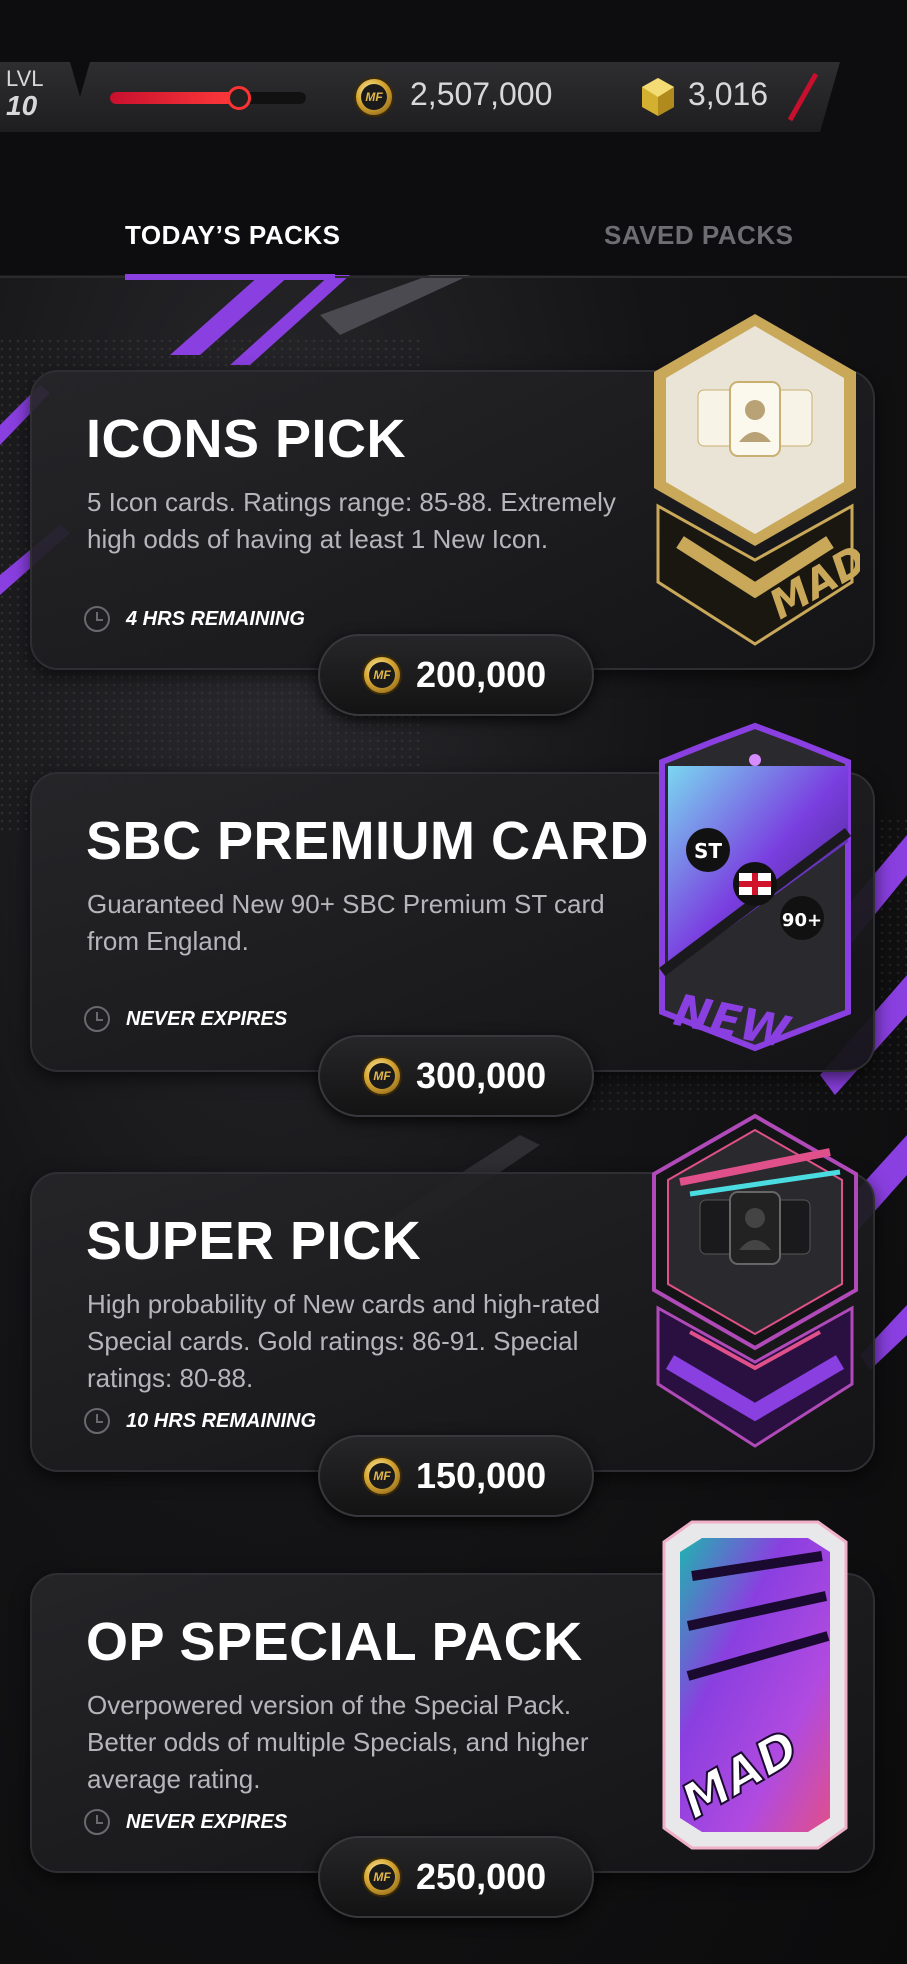 The height and width of the screenshot is (1964, 907). I want to click on coin-balance: 2,507,000, so click(481, 94).